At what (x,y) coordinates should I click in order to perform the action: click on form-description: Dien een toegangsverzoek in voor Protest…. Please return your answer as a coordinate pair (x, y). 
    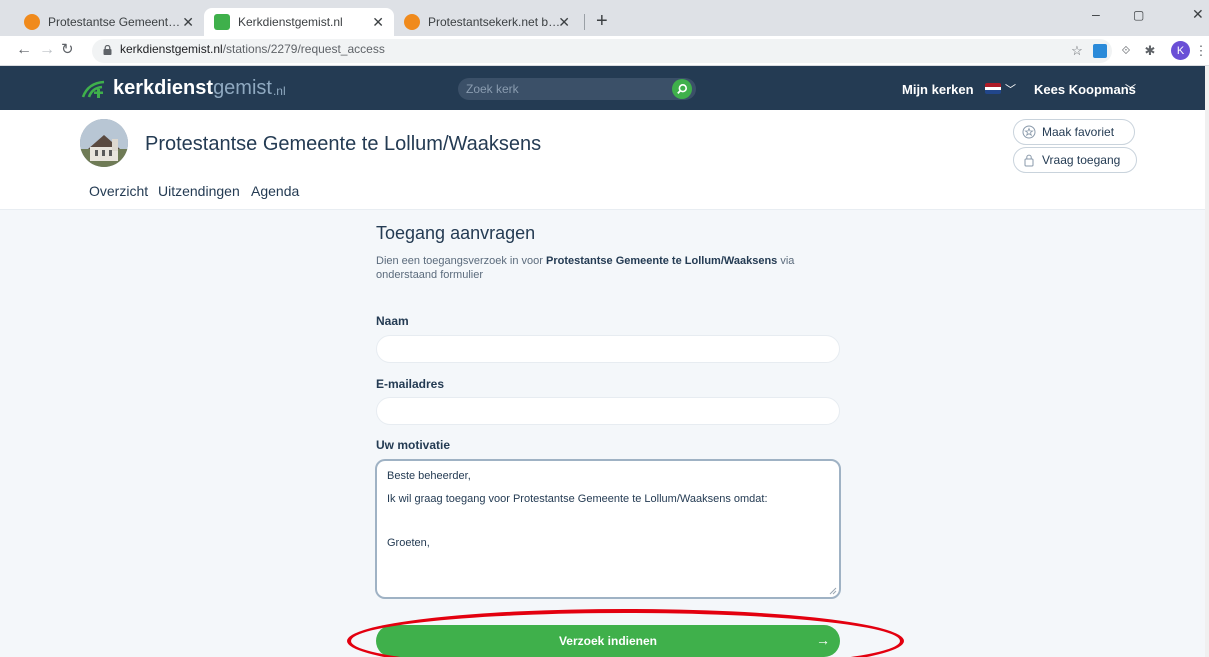
    Looking at the image, I should click on (611, 268).